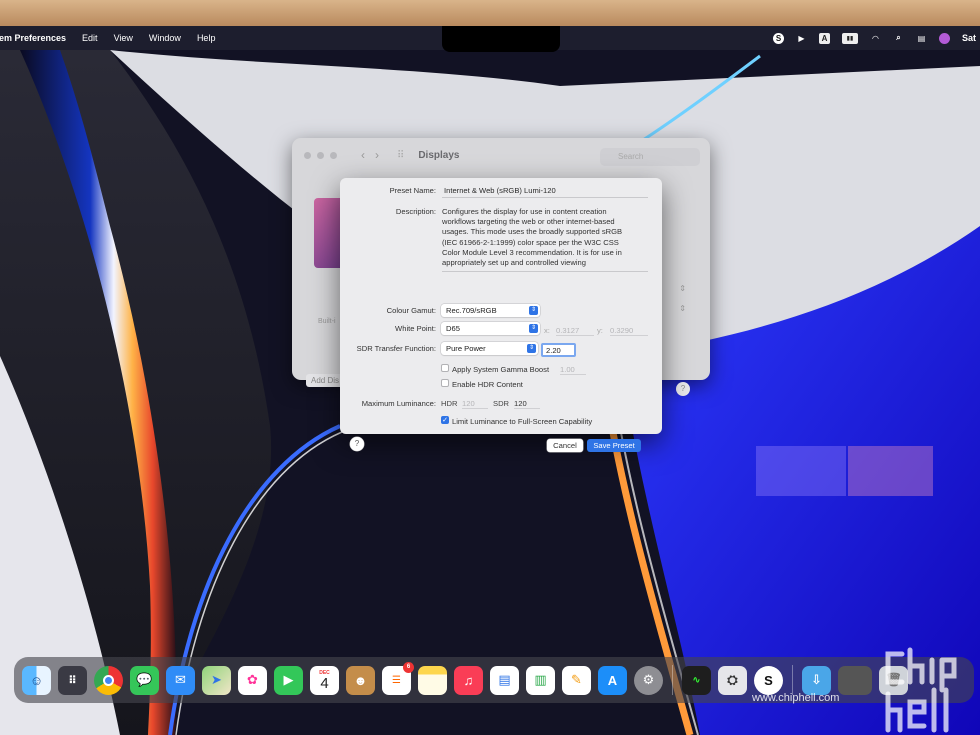  What do you see at coordinates (144, 680) in the screenshot?
I see `messages-icon: 💬` at bounding box center [144, 680].